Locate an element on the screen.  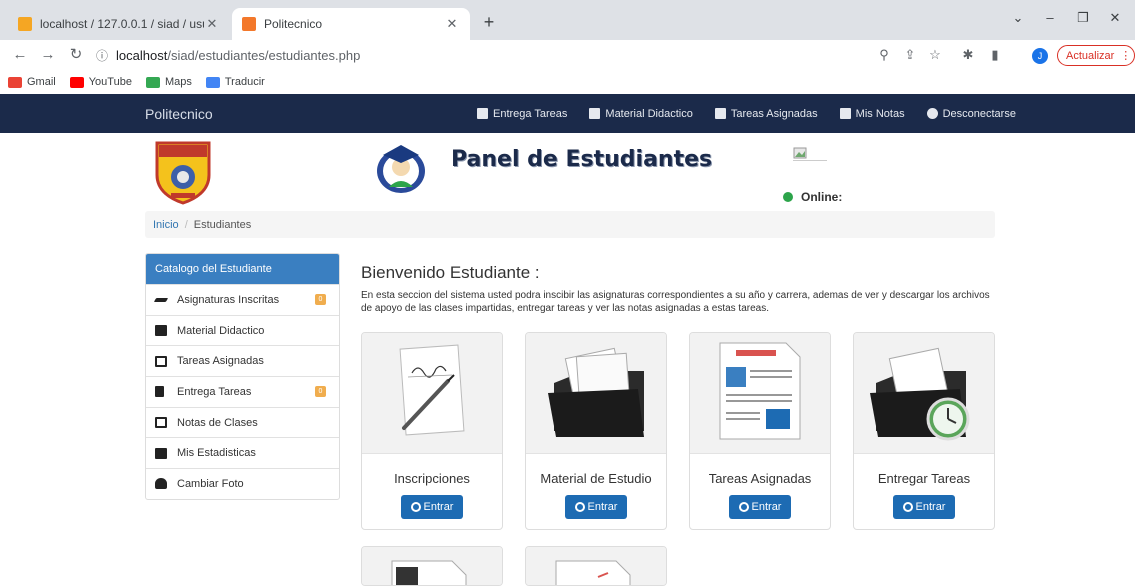
folder-clock-icon is located at coordinates (920, 394).